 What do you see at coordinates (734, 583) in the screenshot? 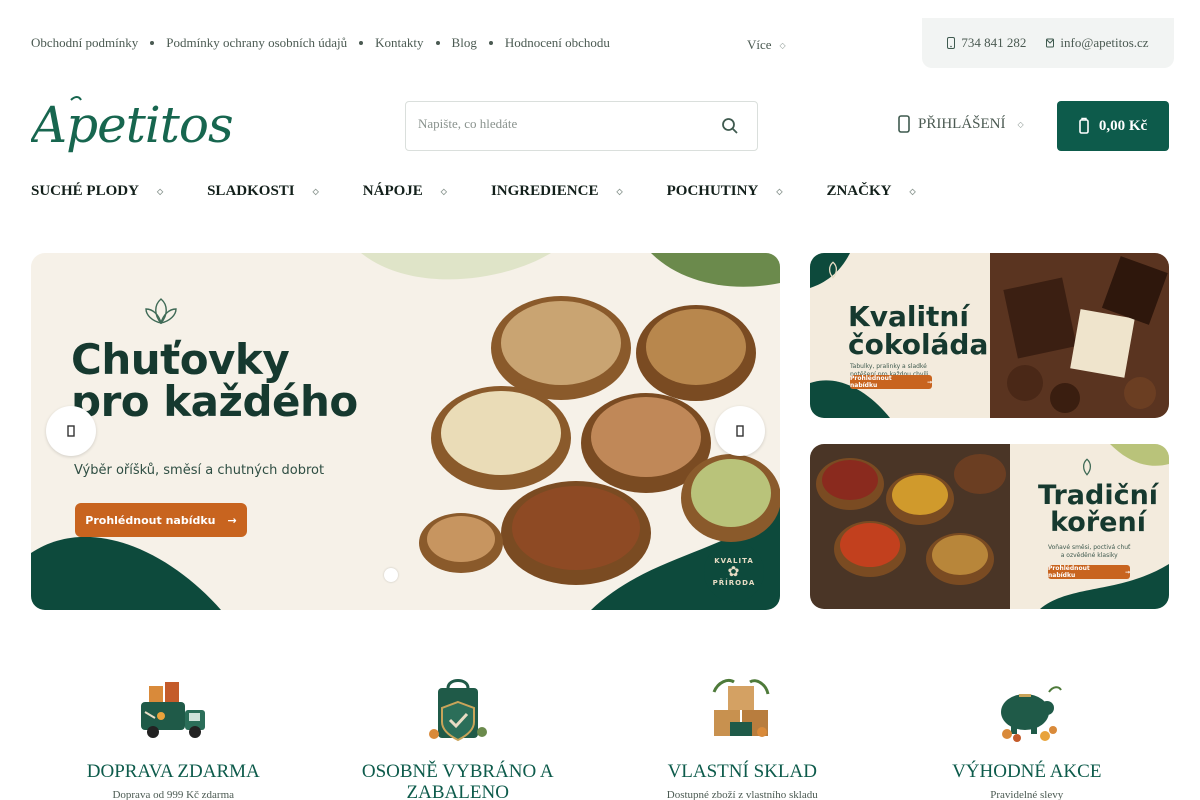
I see `badge-bottom-text: PŘÍRODA` at bounding box center [734, 583].